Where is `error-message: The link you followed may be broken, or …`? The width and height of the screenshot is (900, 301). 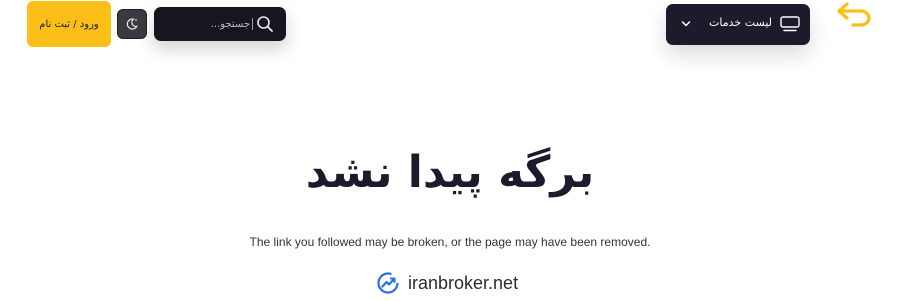
error-message: The link you followed may be broken, or … is located at coordinates (450, 242).